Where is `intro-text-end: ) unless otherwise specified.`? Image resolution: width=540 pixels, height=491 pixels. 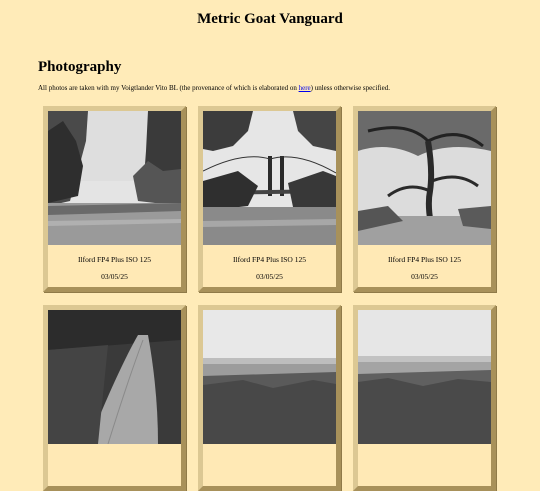 intro-text-end: ) unless otherwise specified. is located at coordinates (350, 88).